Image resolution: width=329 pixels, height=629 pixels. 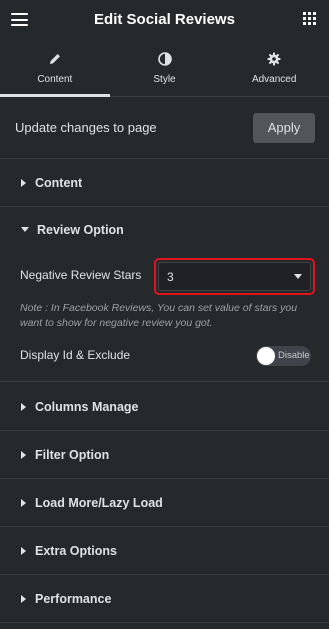 I want to click on section-content-title: Content, so click(x=59, y=182).